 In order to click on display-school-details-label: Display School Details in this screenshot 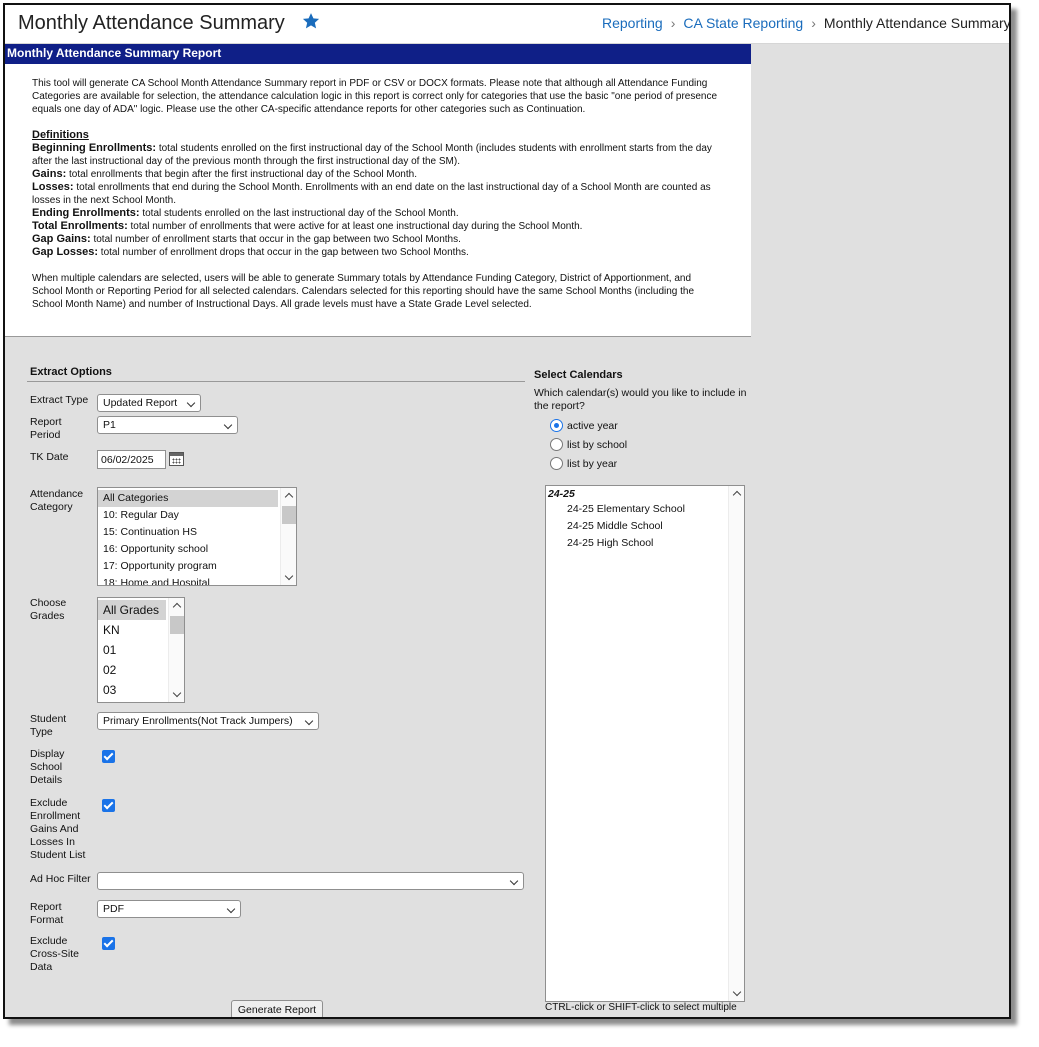, I will do `click(47, 767)`.